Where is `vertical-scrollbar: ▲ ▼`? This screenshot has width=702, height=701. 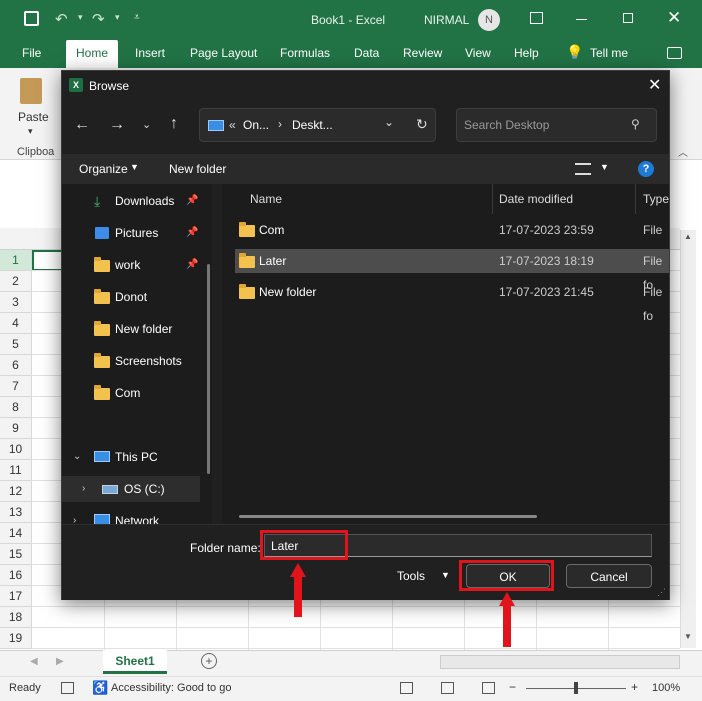
vertical-scrollbar: ▲ ▼ is located at coordinates (688, 439).